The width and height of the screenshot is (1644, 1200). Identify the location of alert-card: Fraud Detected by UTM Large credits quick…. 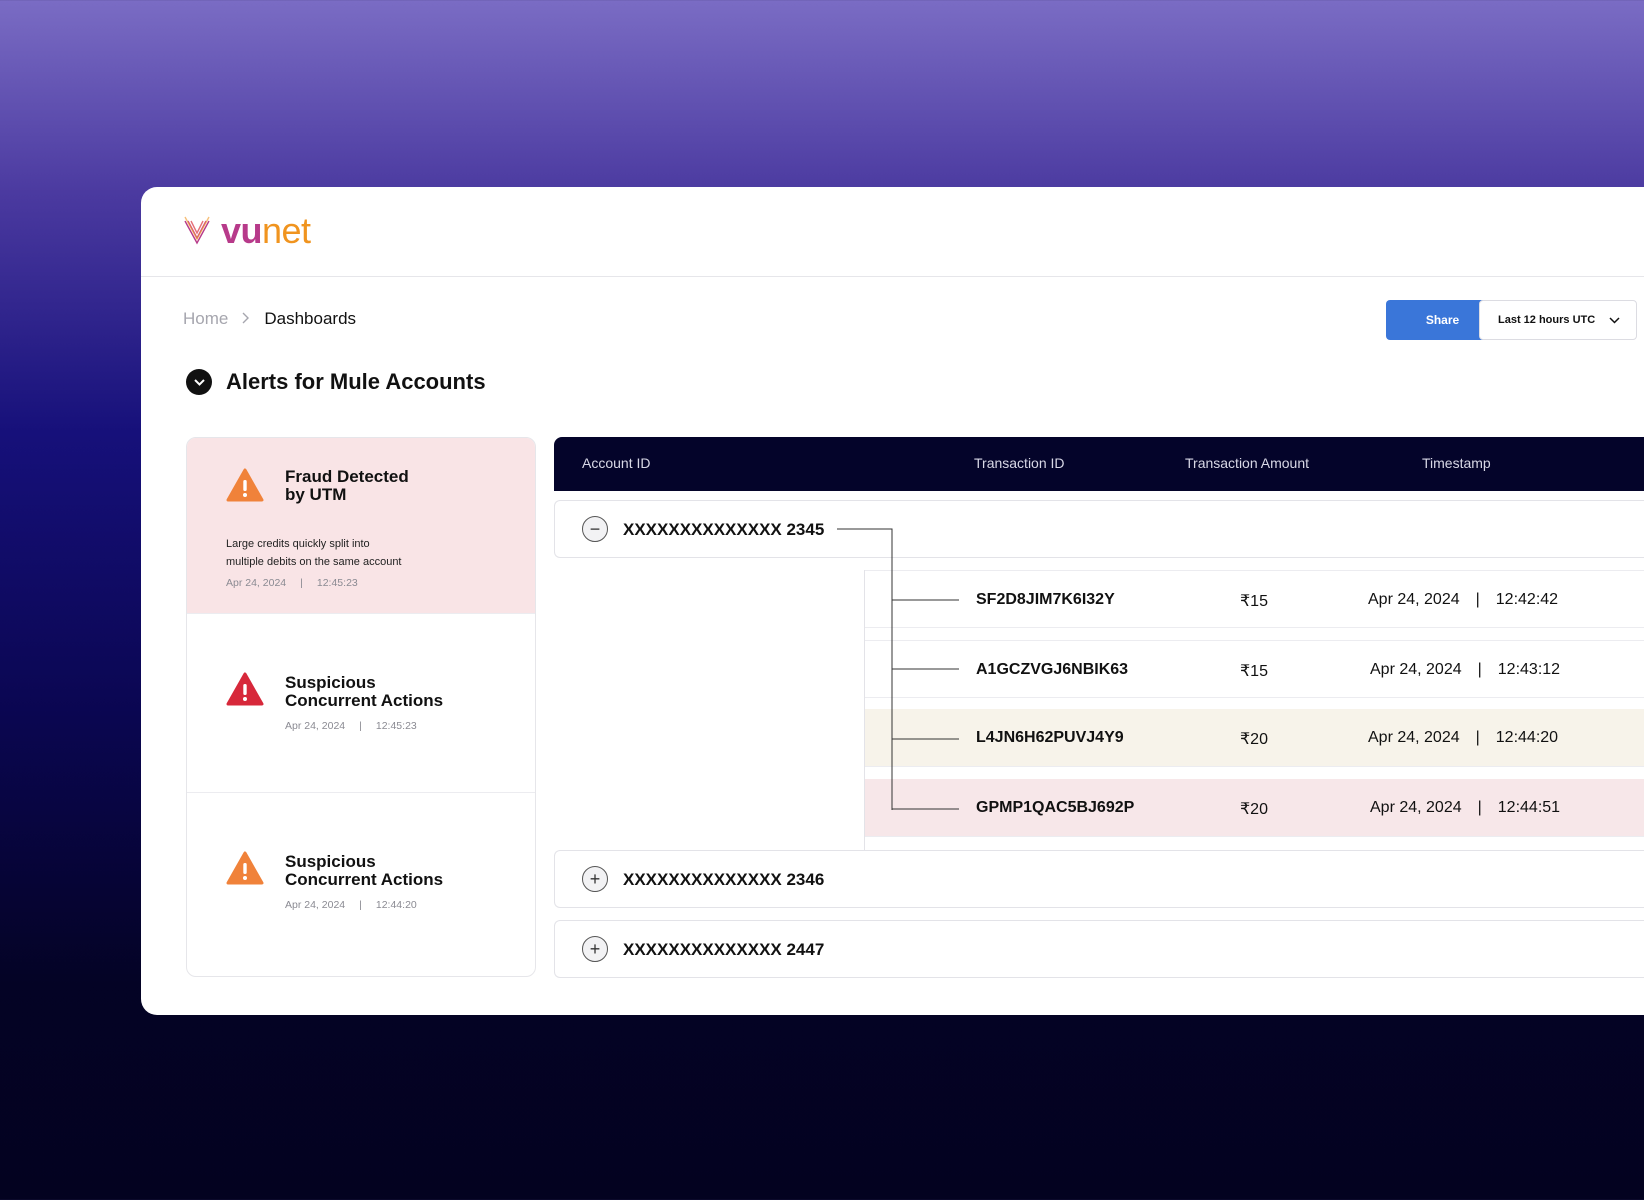
(361, 526).